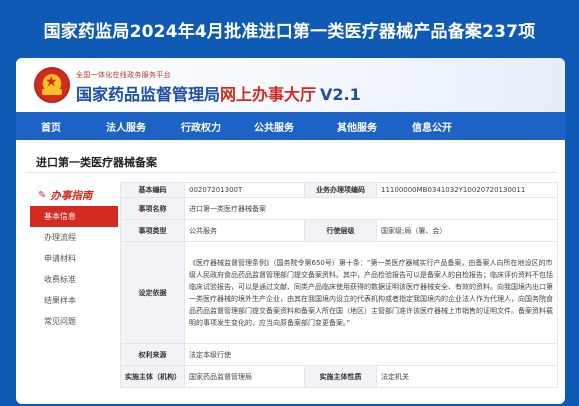  I want to click on sidebar-item-faq: 常见问题, so click(74, 321).